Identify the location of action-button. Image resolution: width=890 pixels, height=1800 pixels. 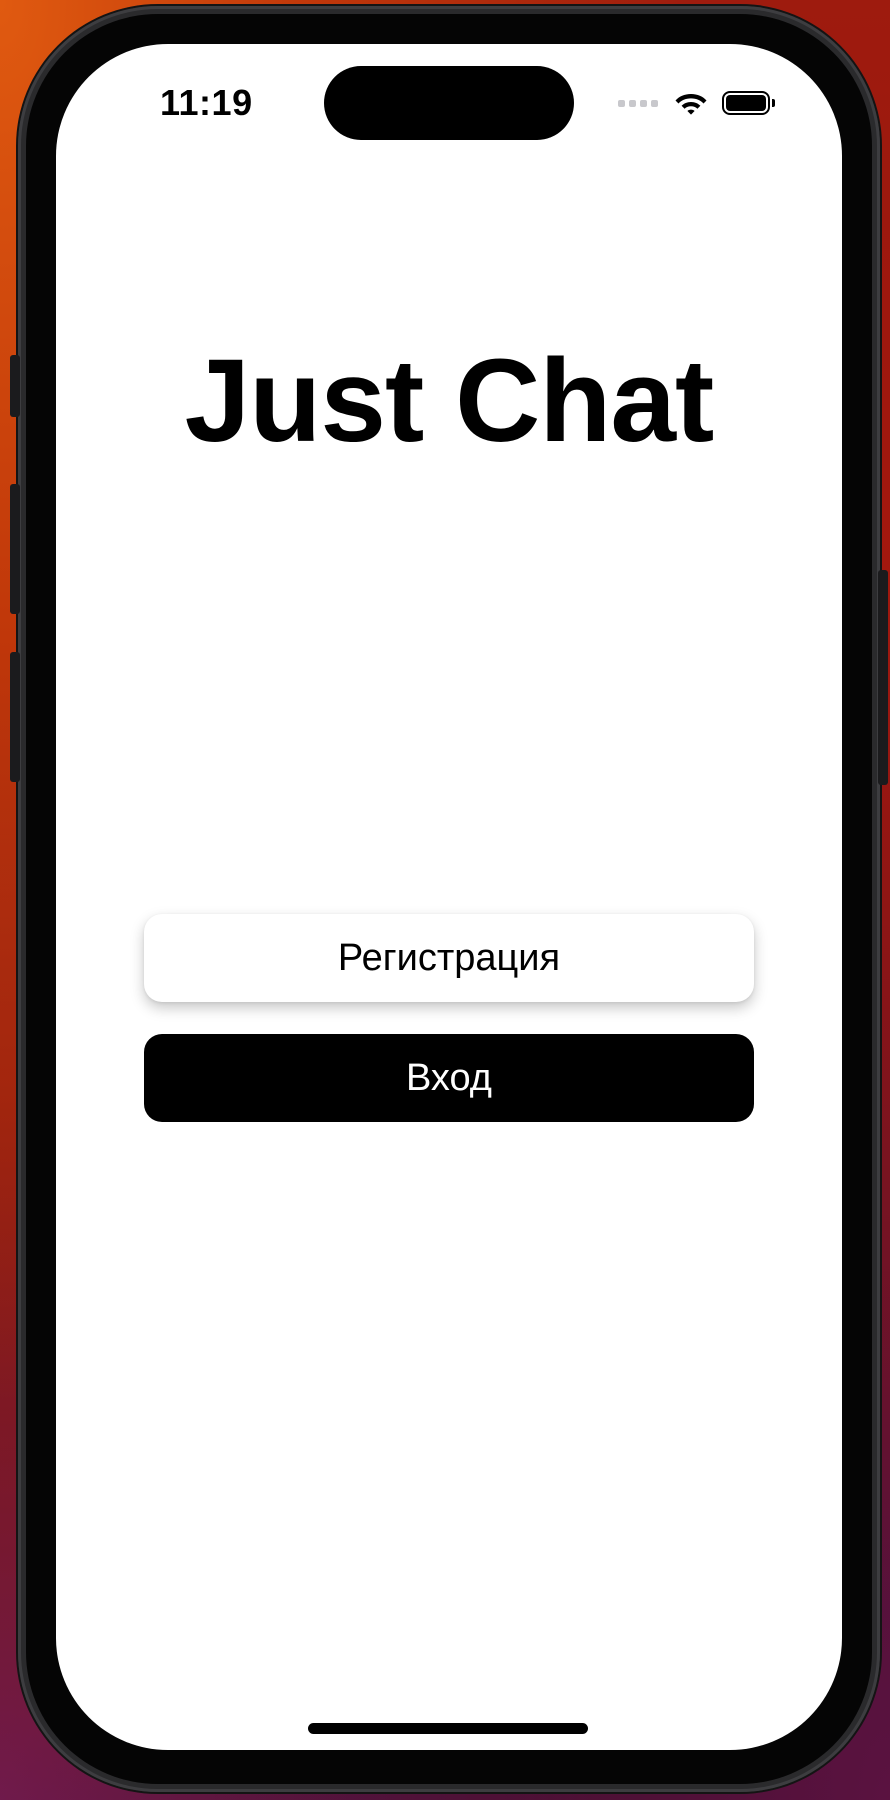
(15, 386).